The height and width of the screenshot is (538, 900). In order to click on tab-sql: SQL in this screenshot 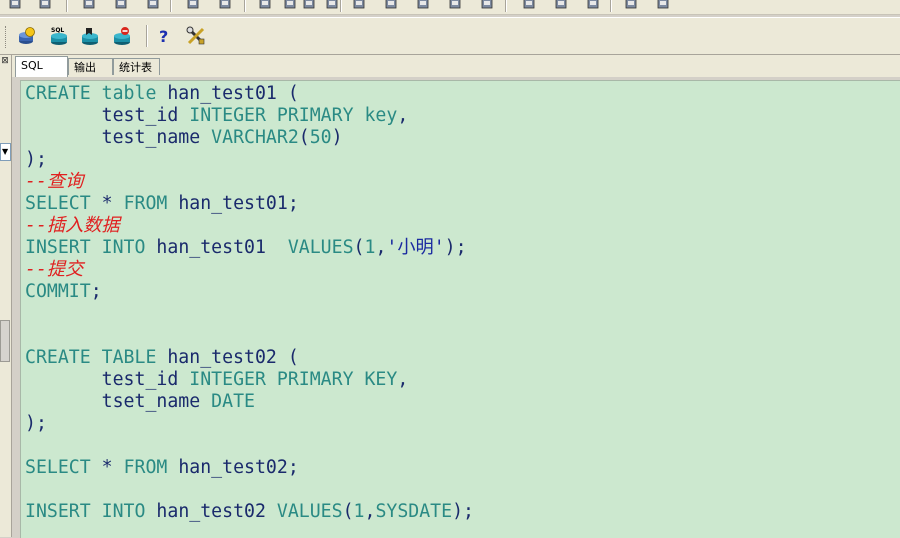, I will do `click(41, 66)`.